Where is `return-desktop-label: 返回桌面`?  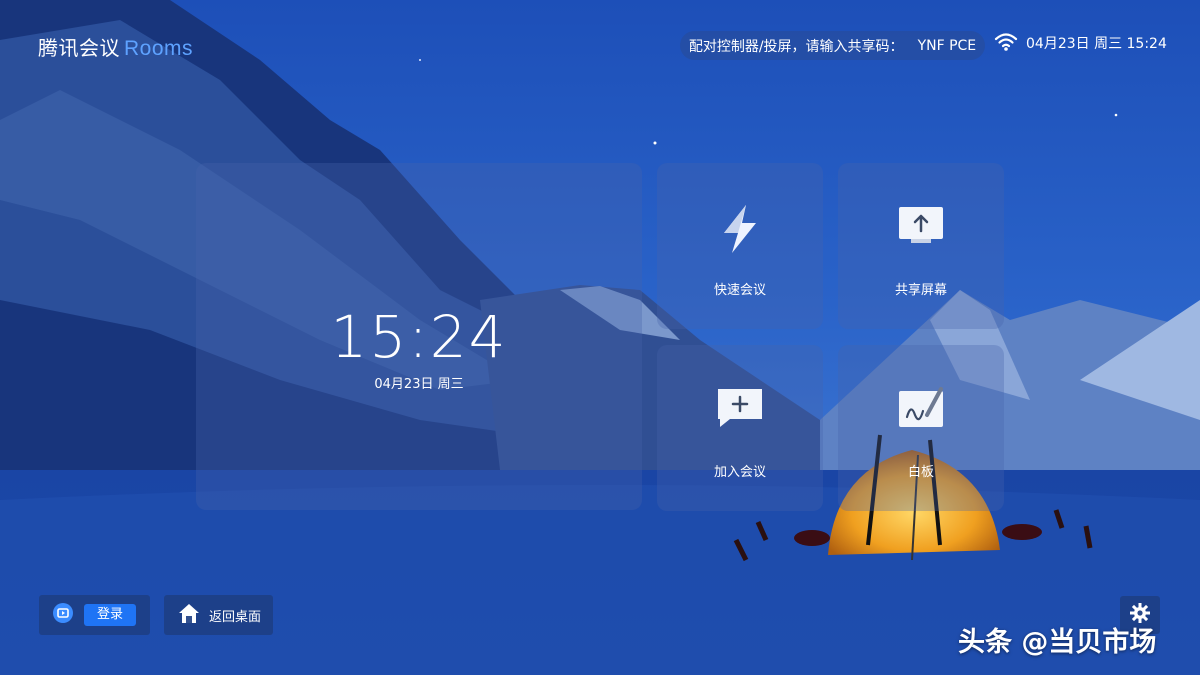 return-desktop-label: 返回桌面 is located at coordinates (235, 617).